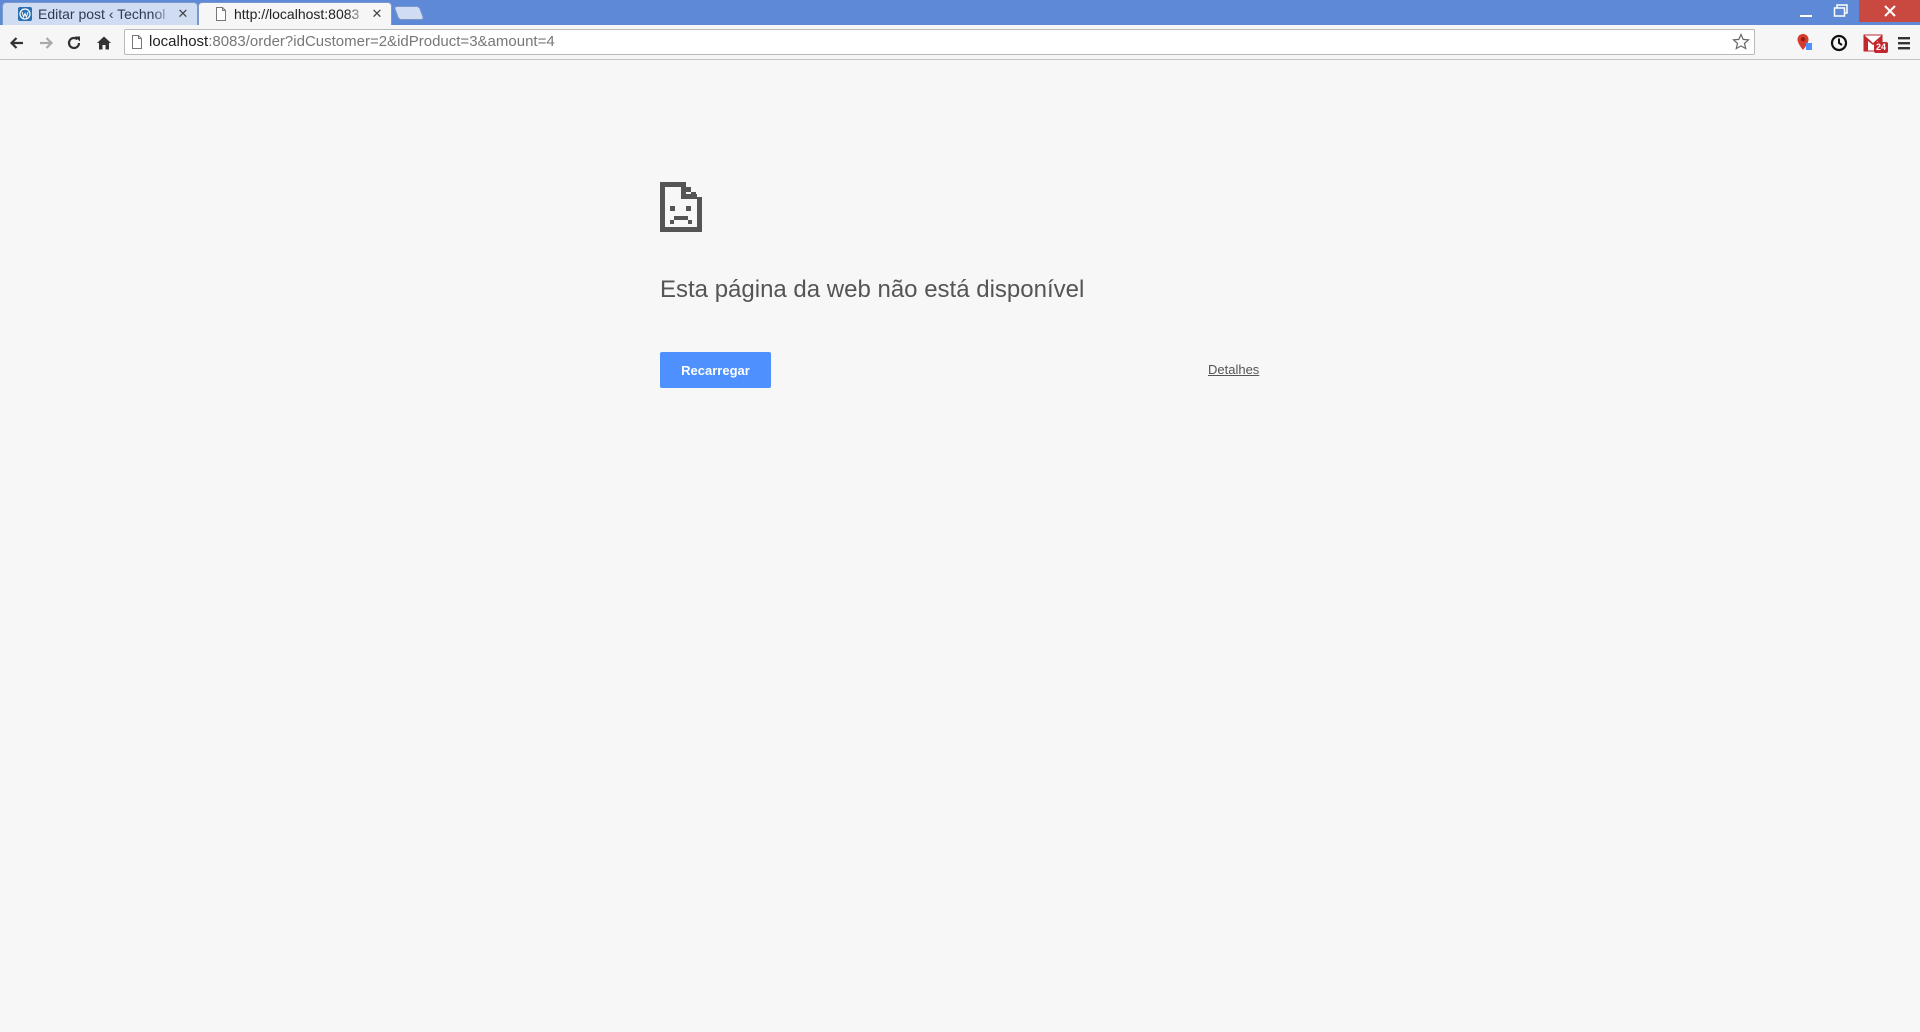 The width and height of the screenshot is (1920, 1032). Describe the element at coordinates (872, 289) in the screenshot. I see `error-heading: Esta página da web não está disponível` at that location.